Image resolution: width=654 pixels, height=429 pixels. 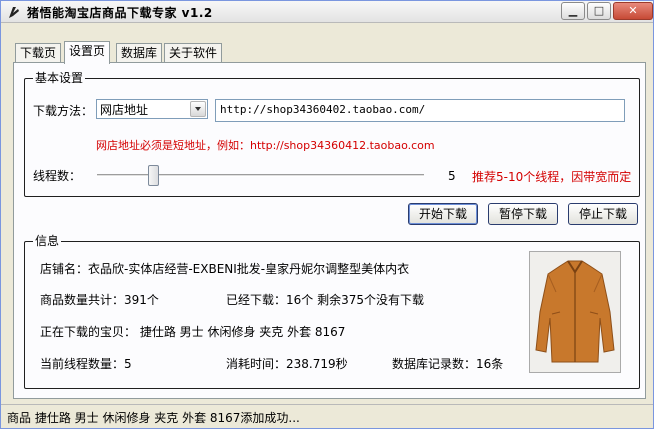 I want to click on tab-settings: 设置页, so click(x=87, y=52).